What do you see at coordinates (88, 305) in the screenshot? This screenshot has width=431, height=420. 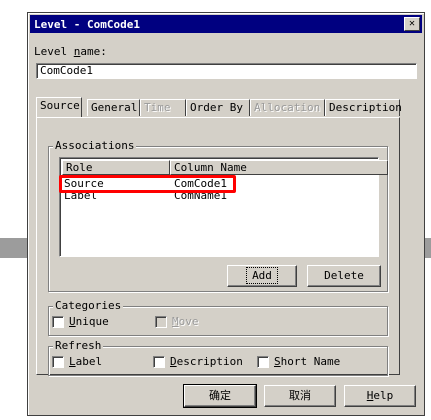 I see `categories-title: Categories` at bounding box center [88, 305].